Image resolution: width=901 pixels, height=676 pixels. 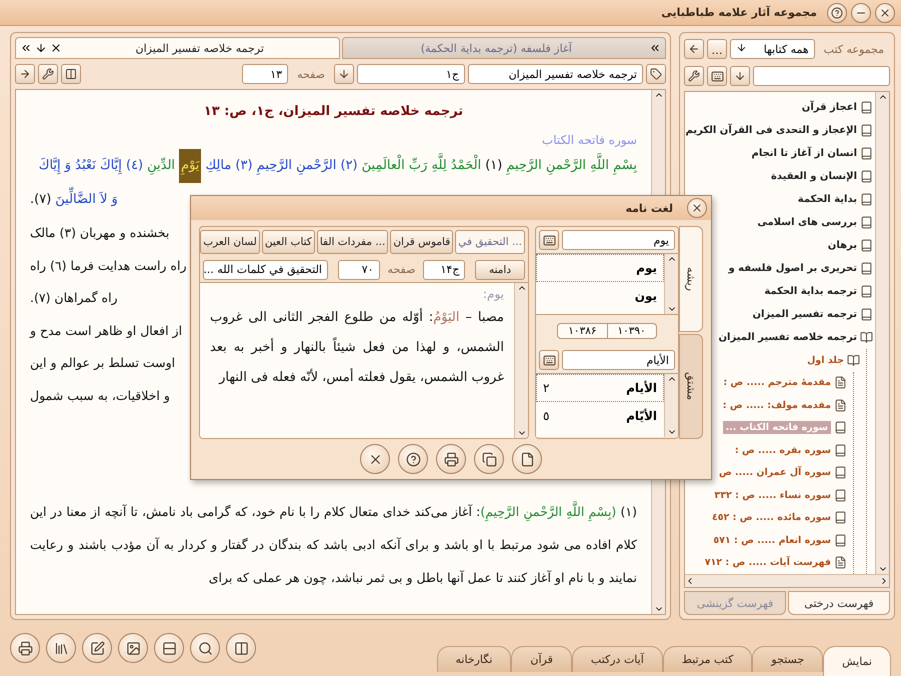 I want to click on right-arrow-icon, so click(x=25, y=74).